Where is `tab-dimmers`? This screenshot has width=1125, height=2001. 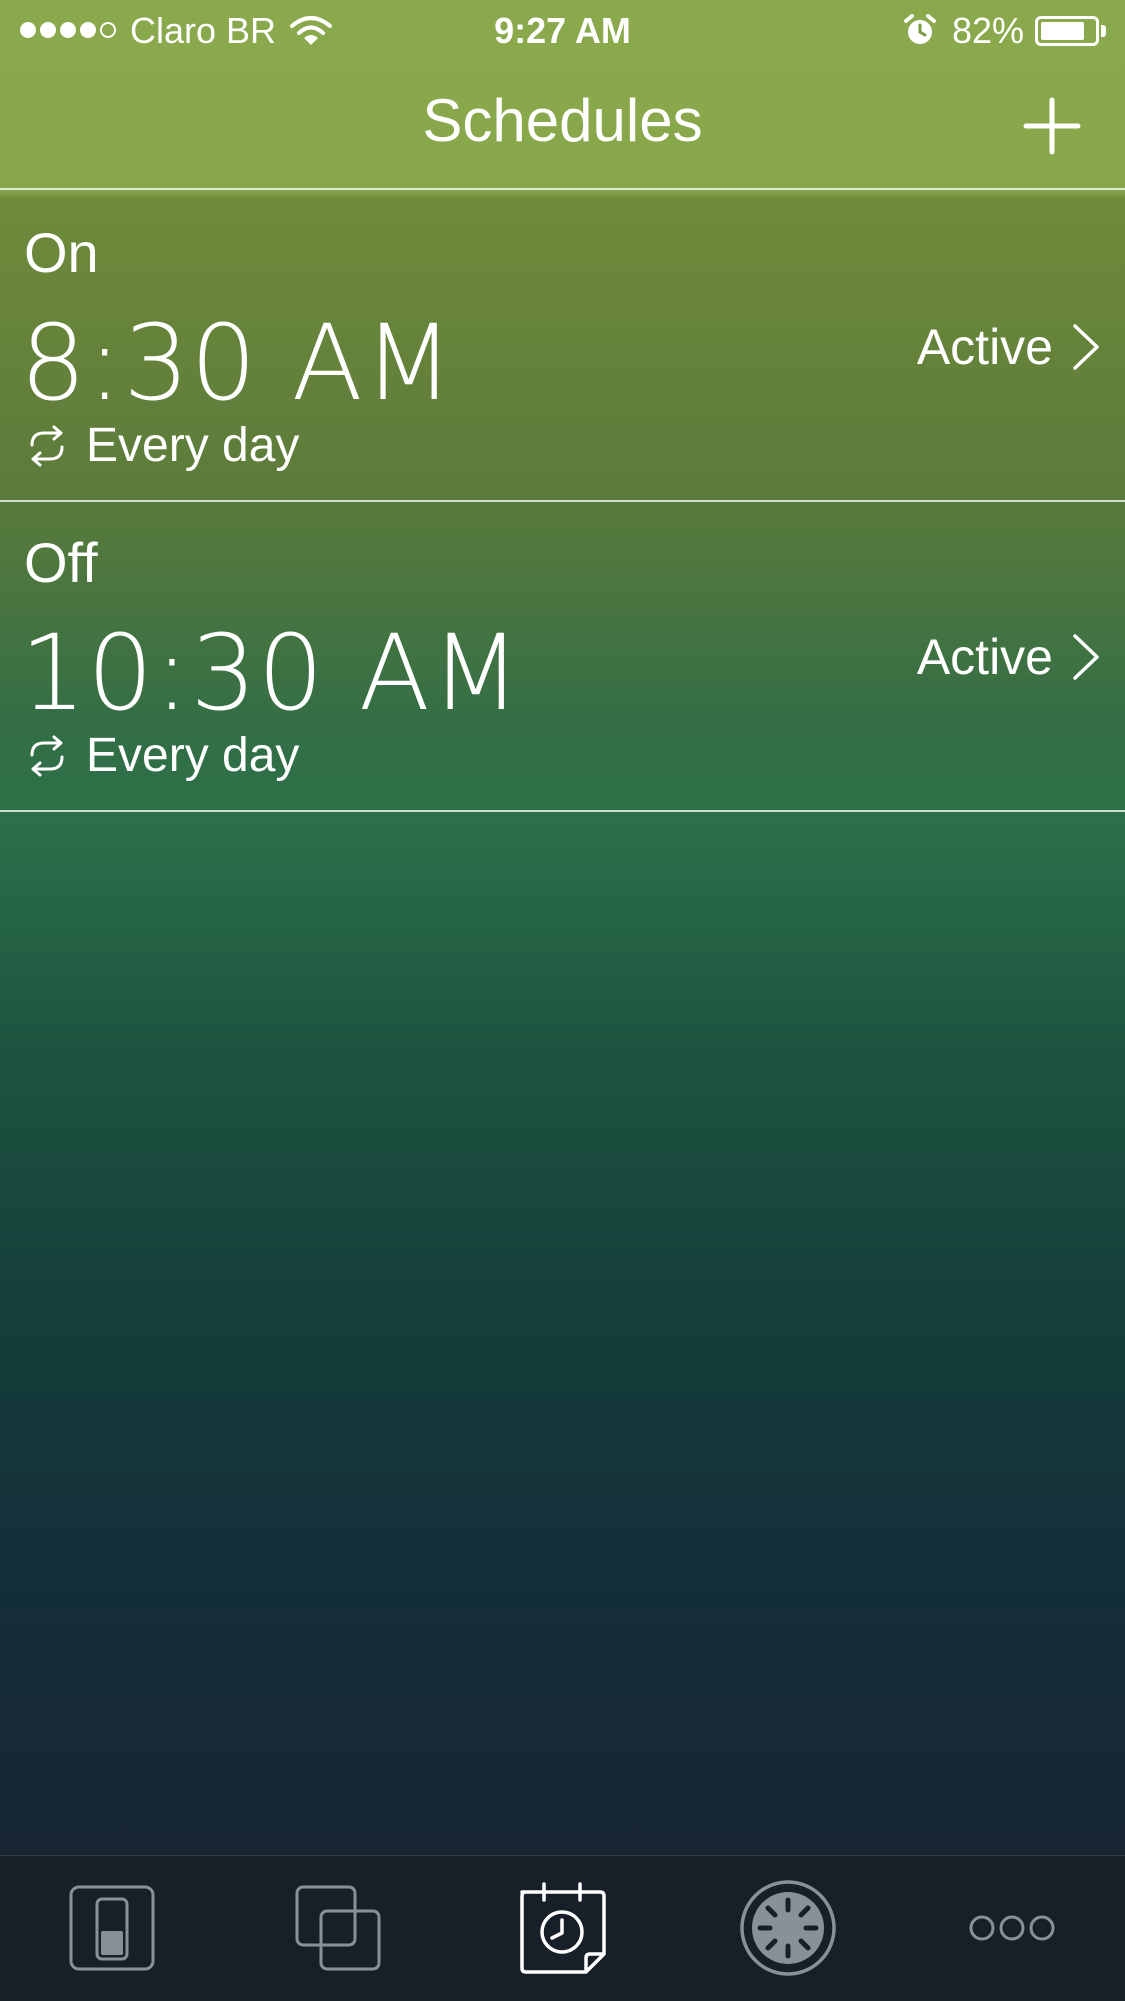 tab-dimmers is located at coordinates (788, 1928).